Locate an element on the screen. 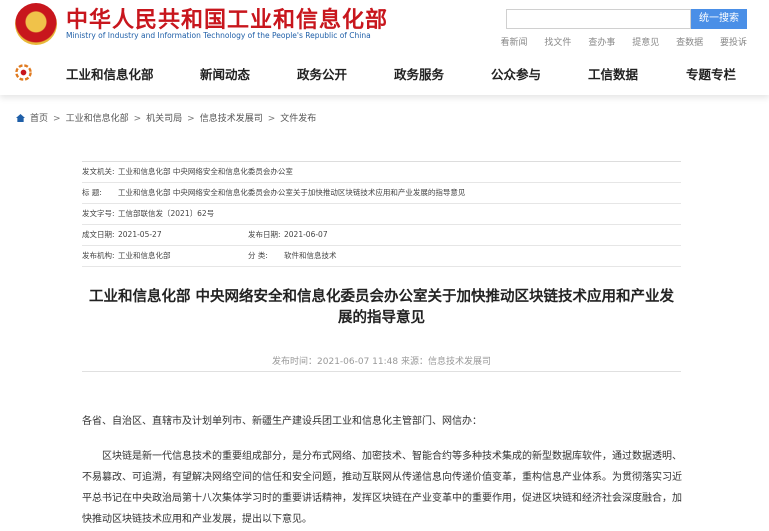 The width and height of the screenshot is (769, 531). home-logo-icon is located at coordinates (23, 72).